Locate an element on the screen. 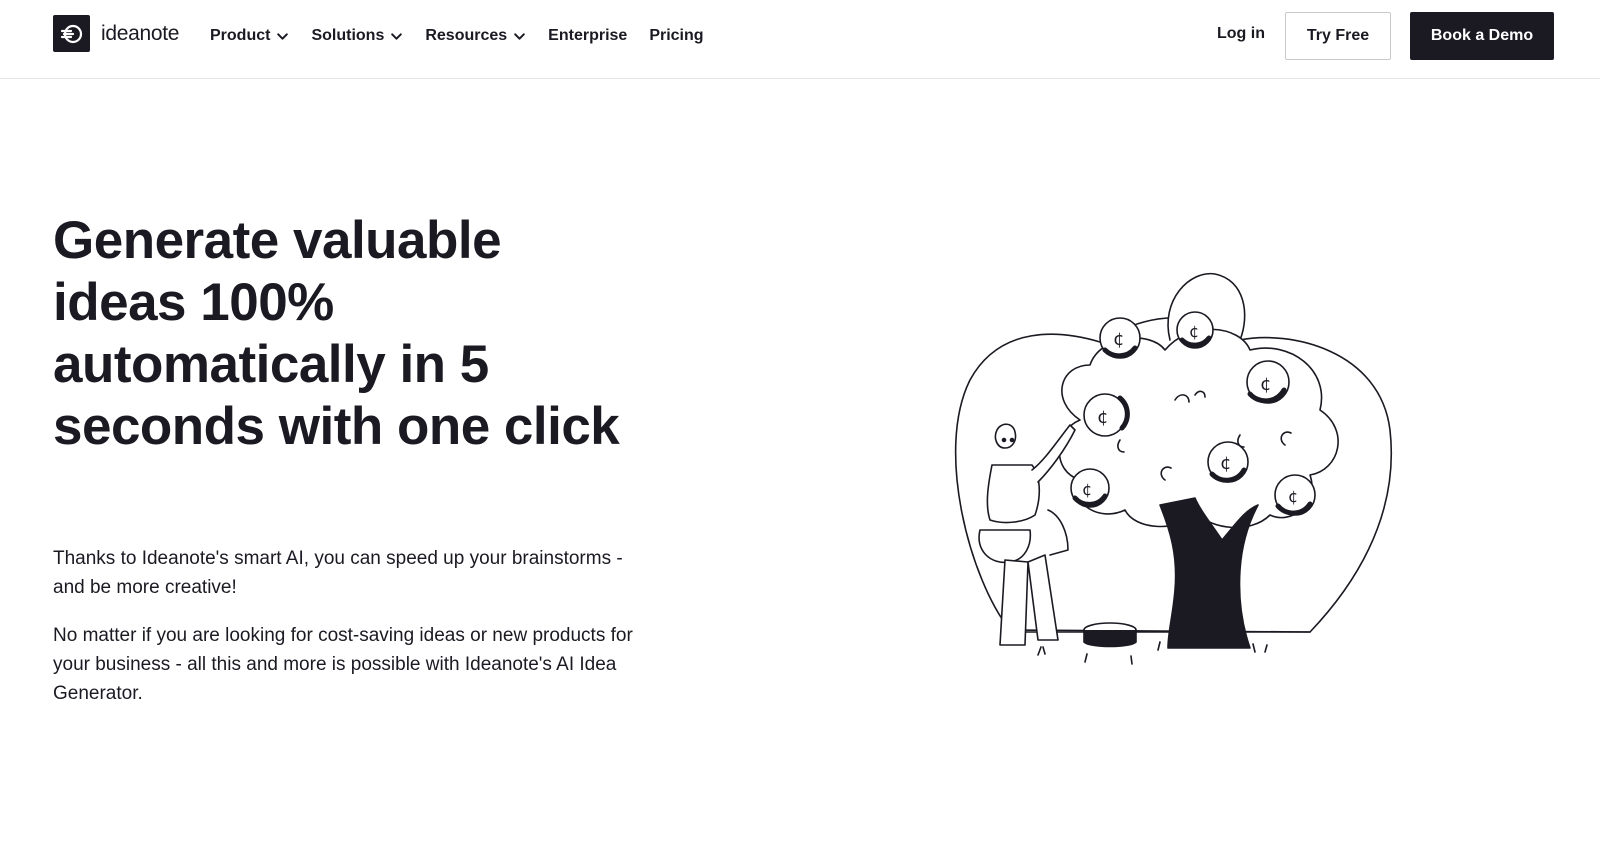 Image resolution: width=1600 pixels, height=845 pixels. try-free-button: Try Free is located at coordinates (1338, 36).